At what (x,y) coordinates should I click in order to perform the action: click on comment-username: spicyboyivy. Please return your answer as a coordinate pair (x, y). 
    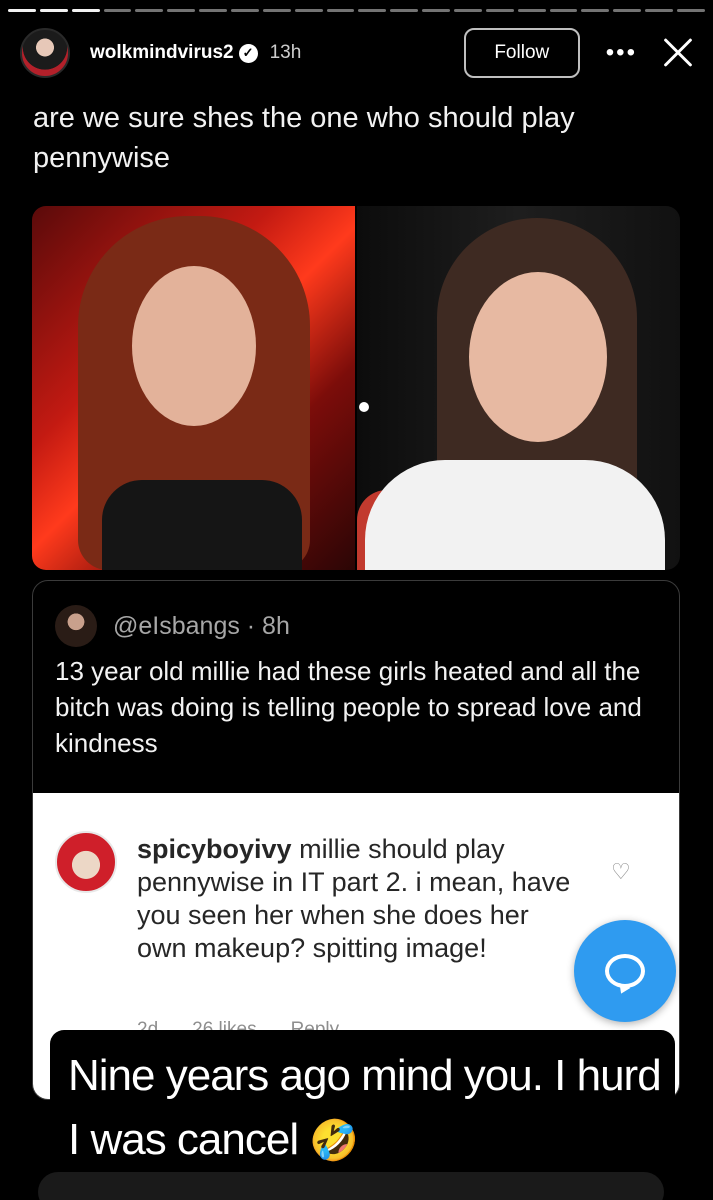
    Looking at the image, I should click on (214, 849).